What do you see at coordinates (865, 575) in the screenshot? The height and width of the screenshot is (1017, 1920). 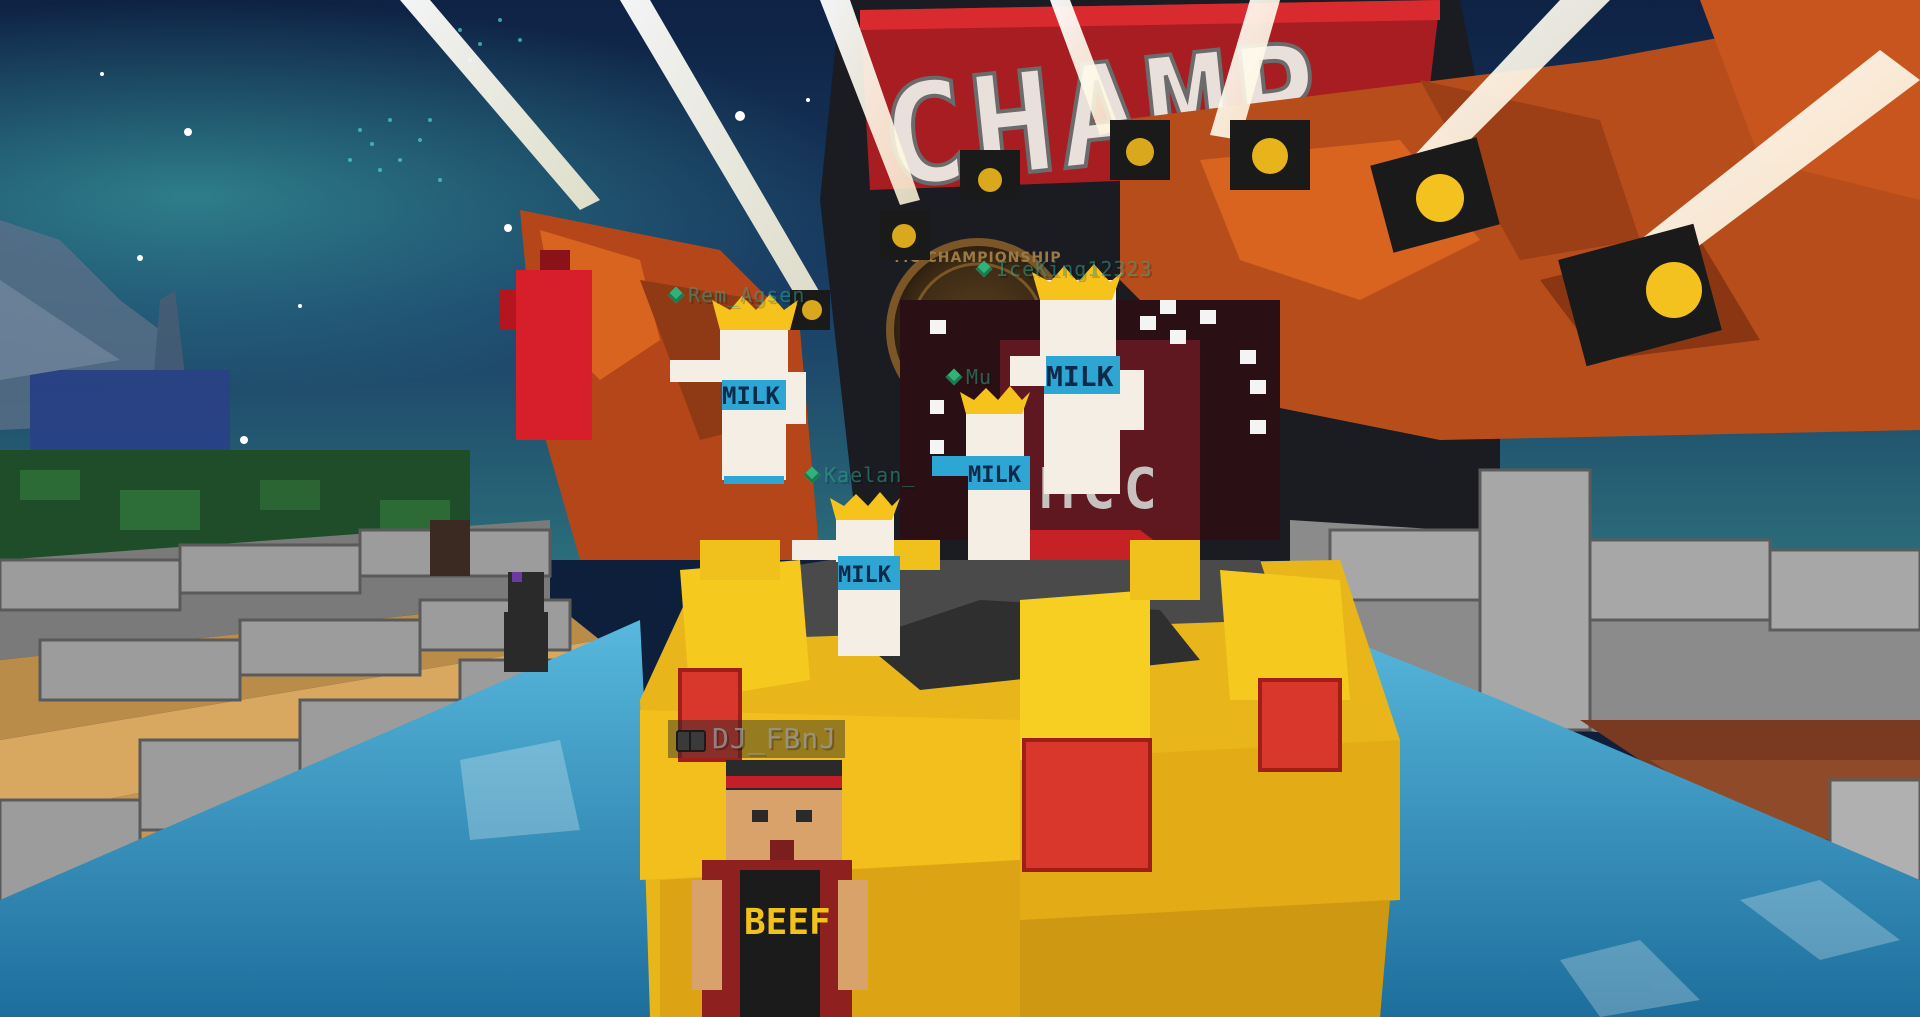 I see `player-4-shirt: MILK` at bounding box center [865, 575].